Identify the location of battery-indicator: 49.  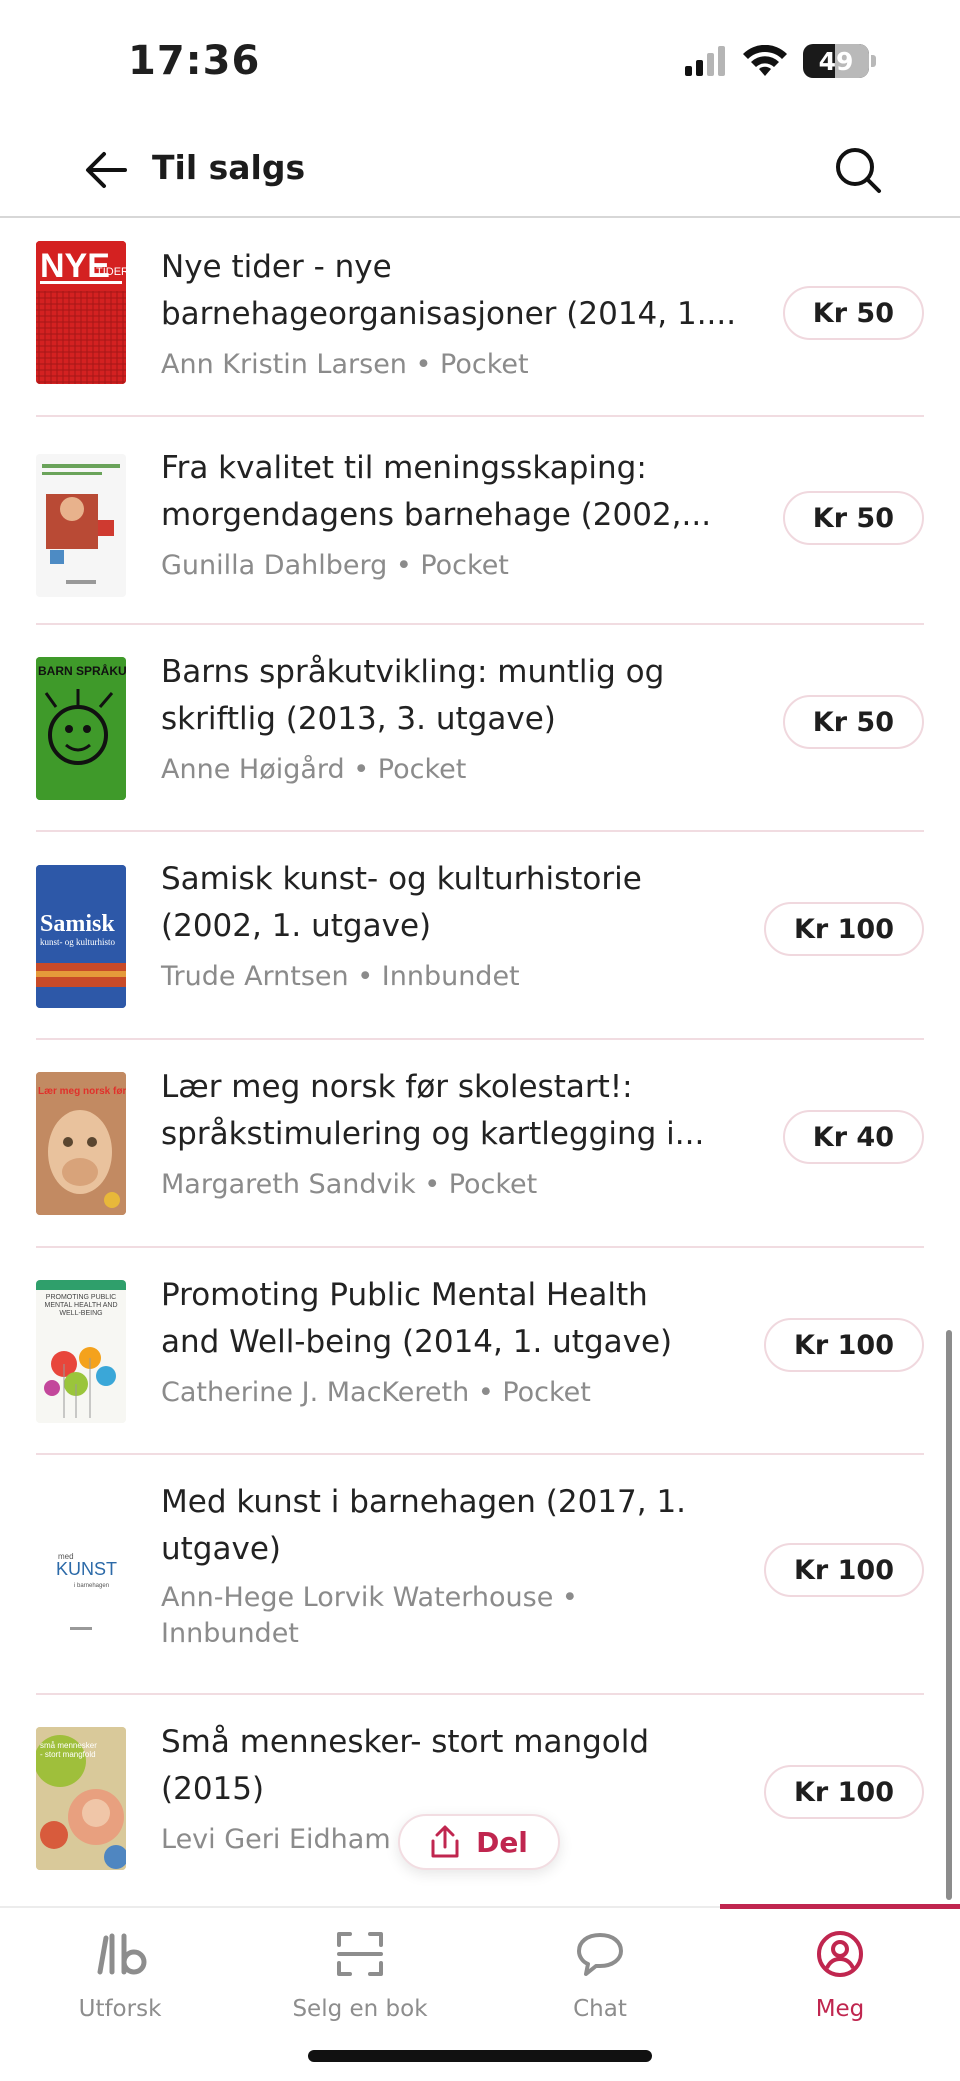
(839, 61).